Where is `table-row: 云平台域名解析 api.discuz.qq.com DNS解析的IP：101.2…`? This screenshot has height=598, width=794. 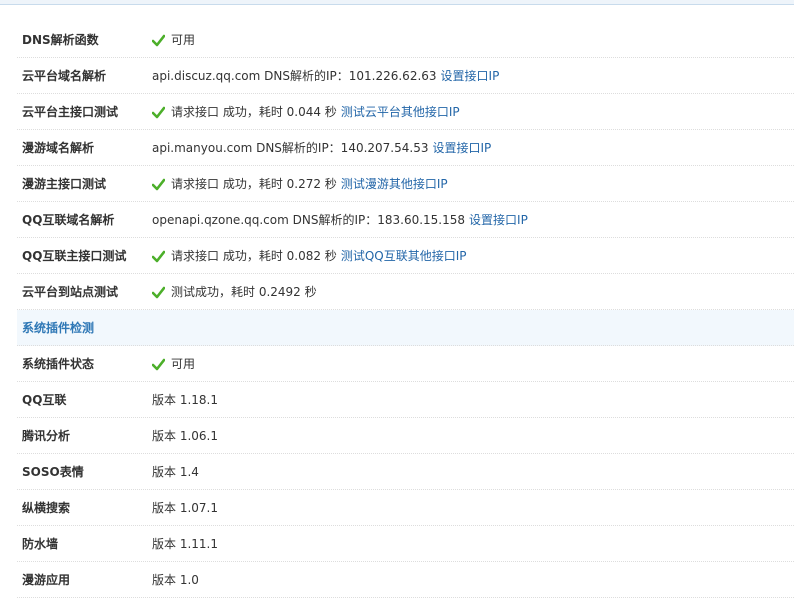
table-row: 云平台域名解析 api.discuz.qq.com DNS解析的IP：101.2… is located at coordinates (405, 76).